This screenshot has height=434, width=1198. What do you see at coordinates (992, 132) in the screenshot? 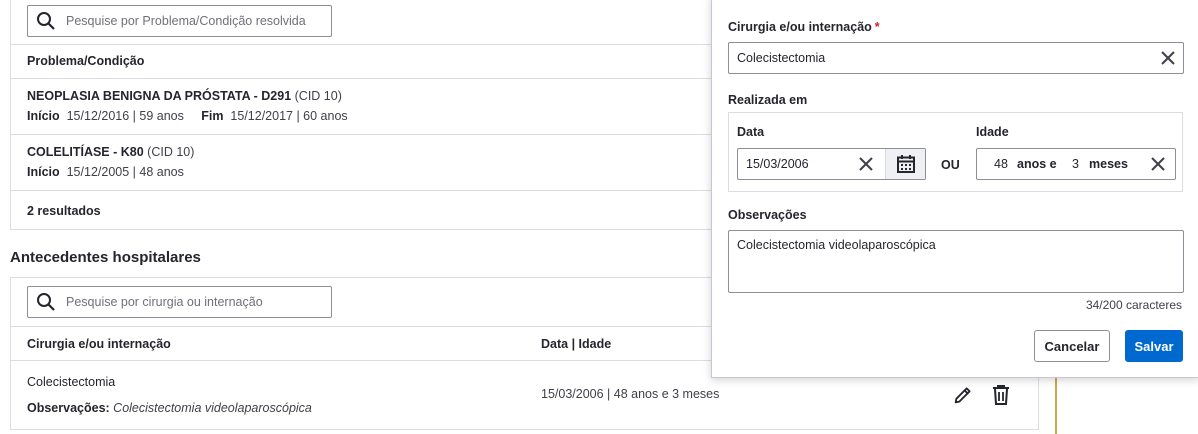
I see `age-label: Idade` at bounding box center [992, 132].